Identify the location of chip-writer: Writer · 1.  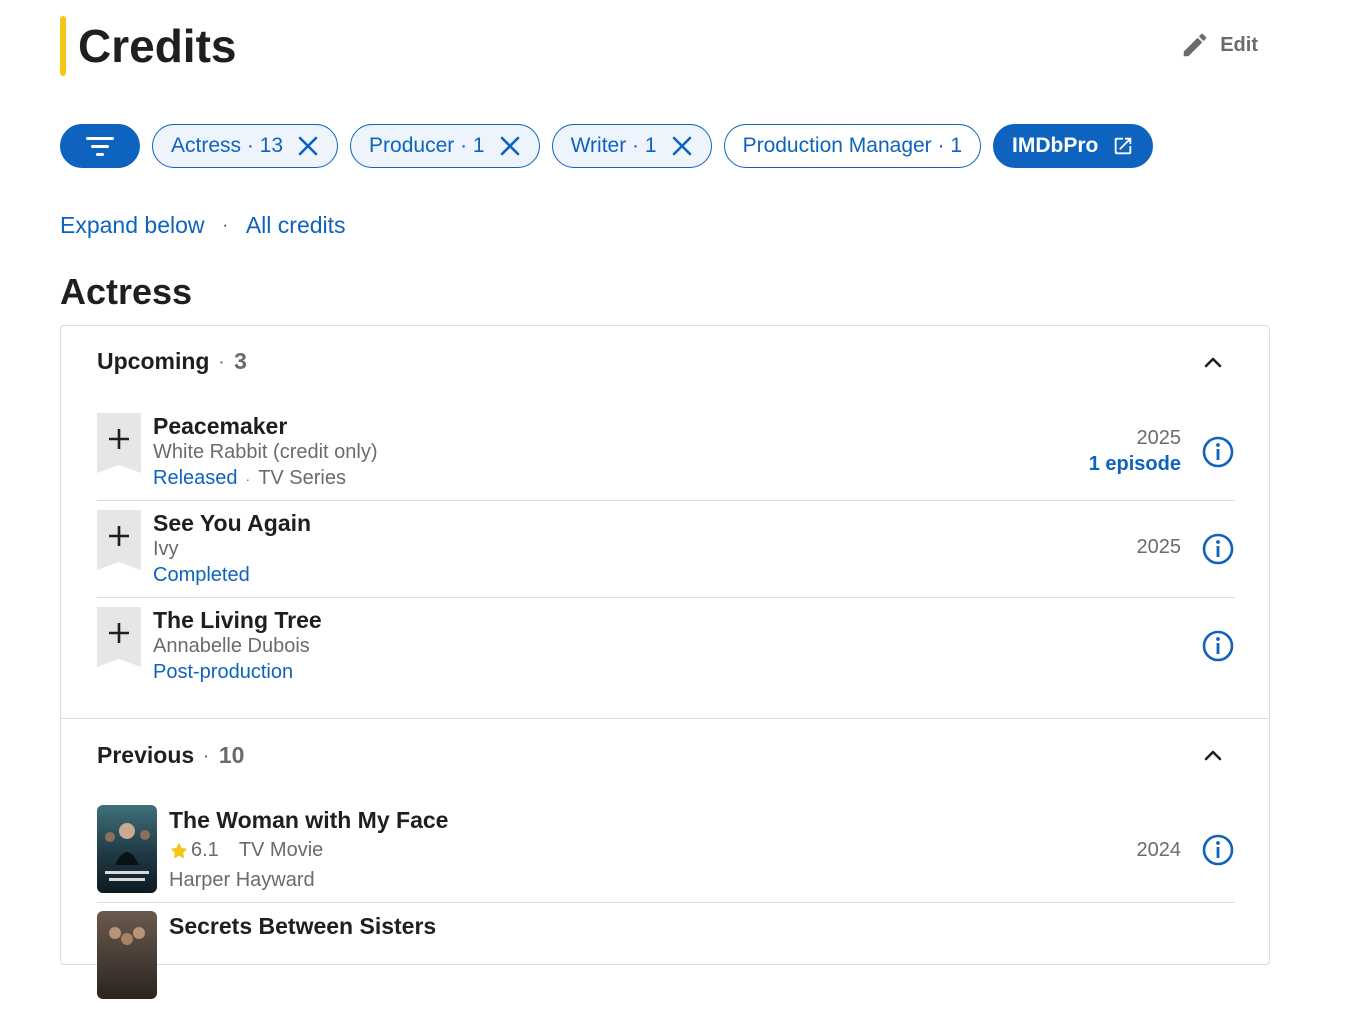
(631, 146).